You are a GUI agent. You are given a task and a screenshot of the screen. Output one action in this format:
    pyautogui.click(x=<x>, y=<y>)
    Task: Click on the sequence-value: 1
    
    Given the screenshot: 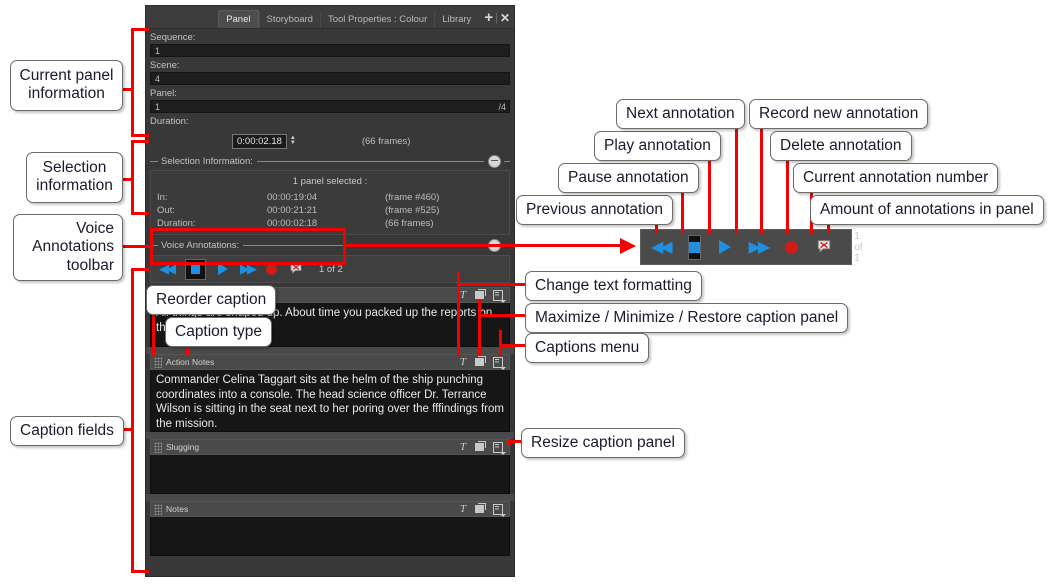 What is the action you would take?
    pyautogui.click(x=158, y=51)
    